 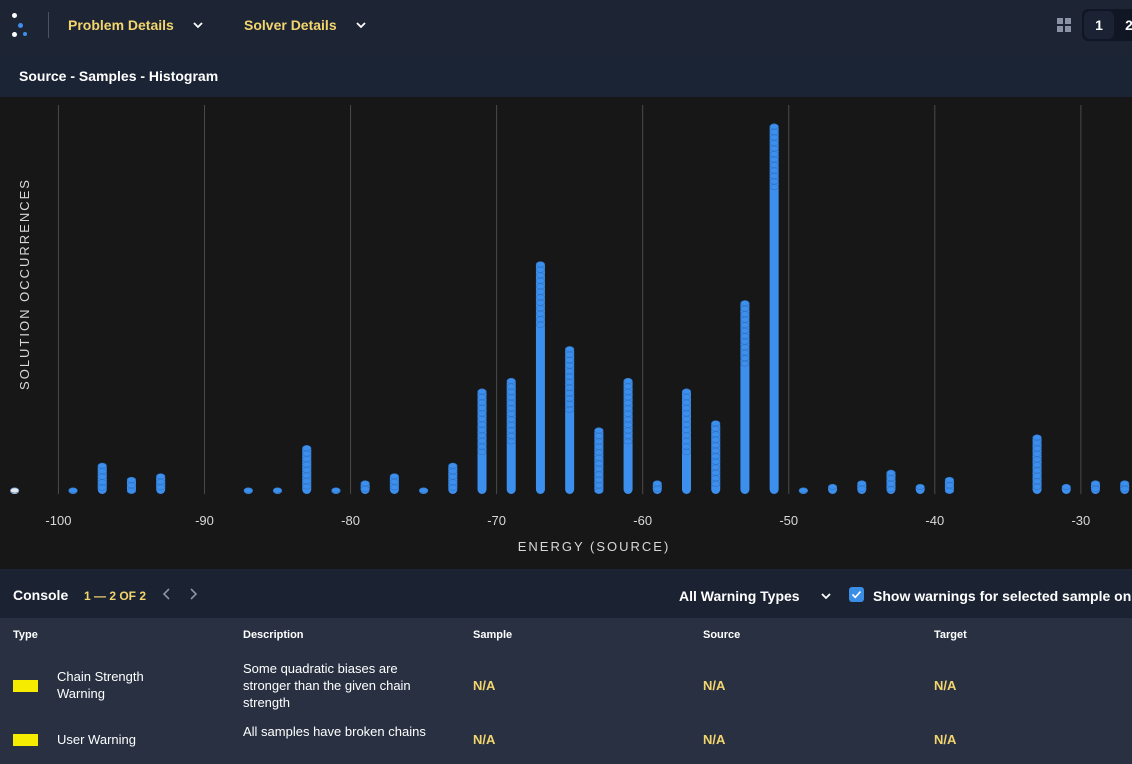 I want to click on panel-header: Source - Samples - Histogram, so click(x=566, y=76).